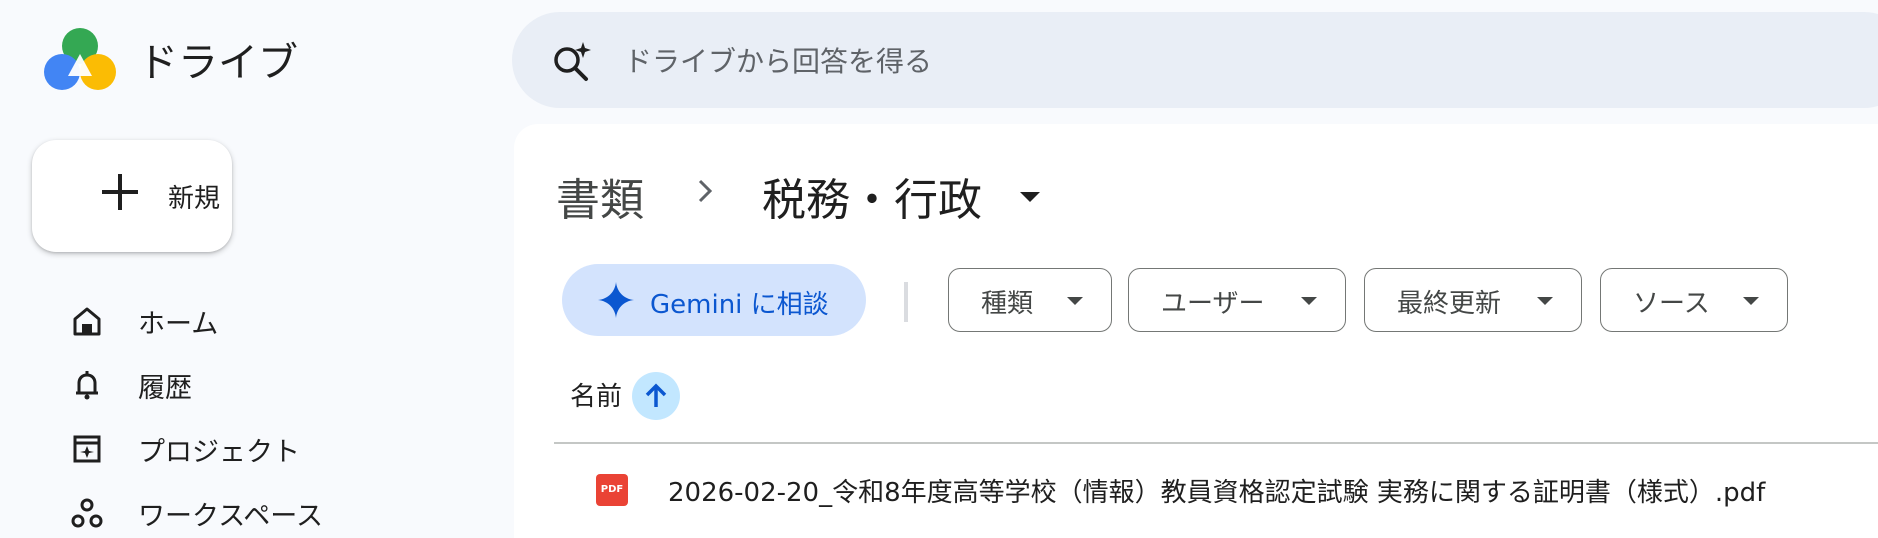 The width and height of the screenshot is (1878, 538). I want to click on filter-chip-modified: 最終更新, so click(1473, 300).